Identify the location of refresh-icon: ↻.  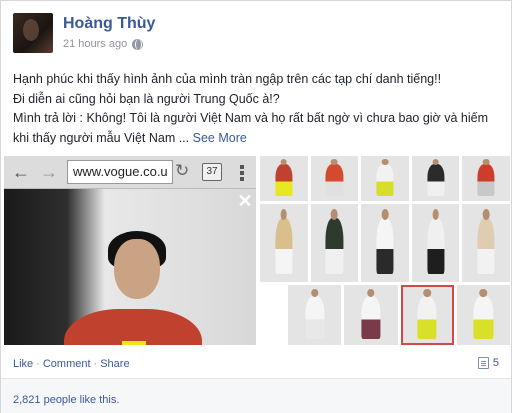
(182, 170).